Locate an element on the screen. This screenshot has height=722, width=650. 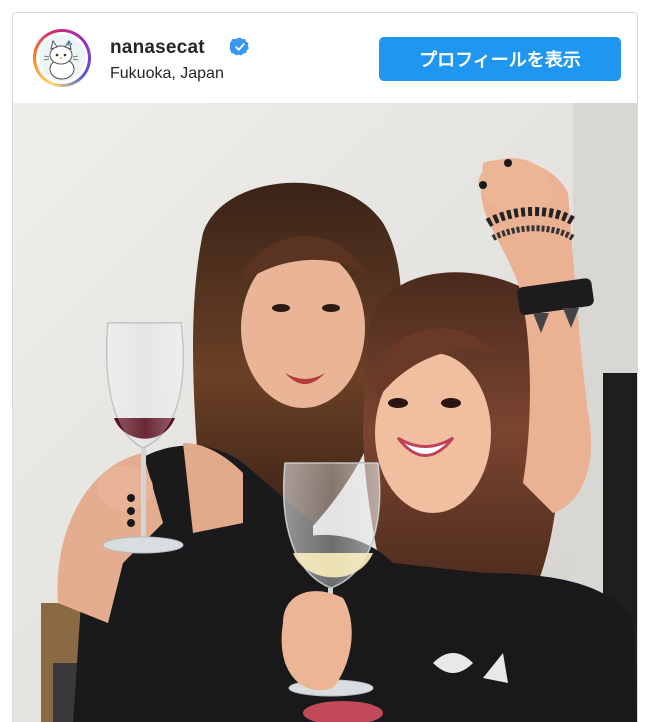
avatar is located at coordinates (62, 58).